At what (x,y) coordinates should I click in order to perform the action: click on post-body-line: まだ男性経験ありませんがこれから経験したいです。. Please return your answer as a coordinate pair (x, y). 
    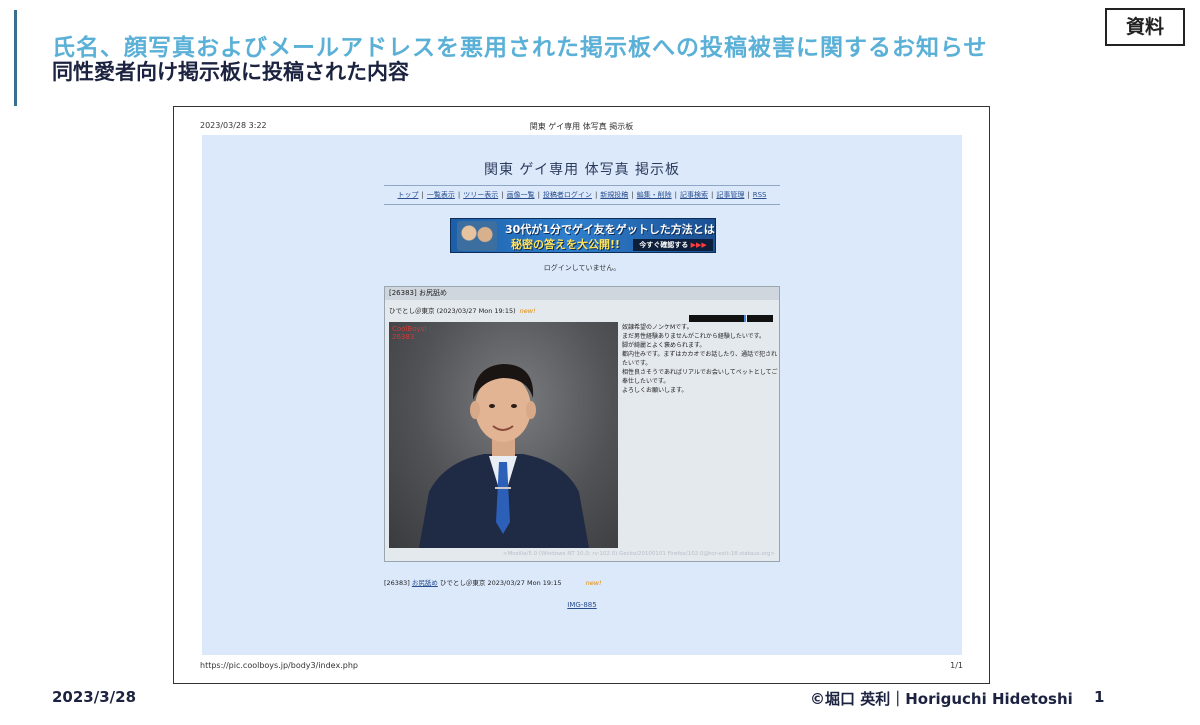
    Looking at the image, I should click on (694, 336).